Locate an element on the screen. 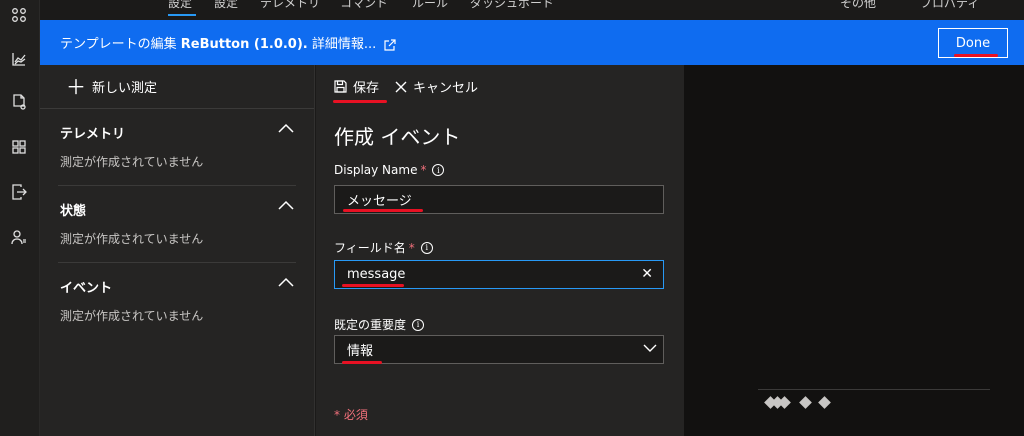 Image resolution: width=1024 pixels, height=436 pixels. save-button: 保存 is located at coordinates (356, 86).